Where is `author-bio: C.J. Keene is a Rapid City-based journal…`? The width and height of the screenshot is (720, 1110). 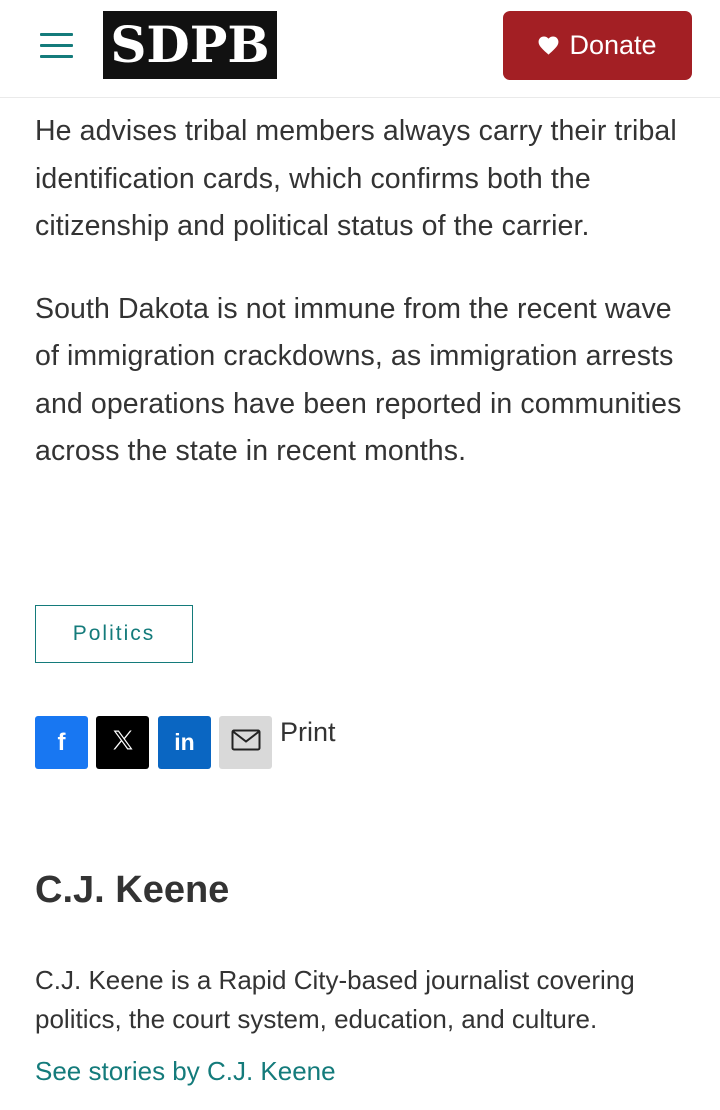
author-bio: C.J. Keene is a Rapid City-based journal… is located at coordinates (335, 999).